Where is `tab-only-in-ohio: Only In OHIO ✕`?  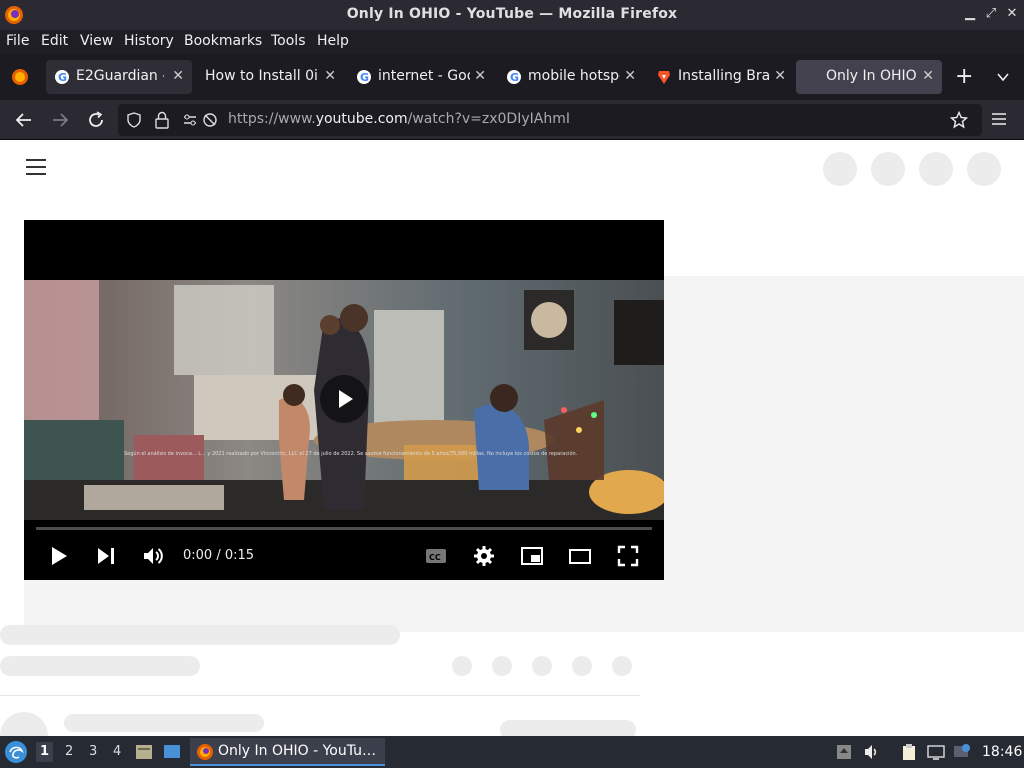 tab-only-in-ohio: Only In OHIO ✕ is located at coordinates (869, 77).